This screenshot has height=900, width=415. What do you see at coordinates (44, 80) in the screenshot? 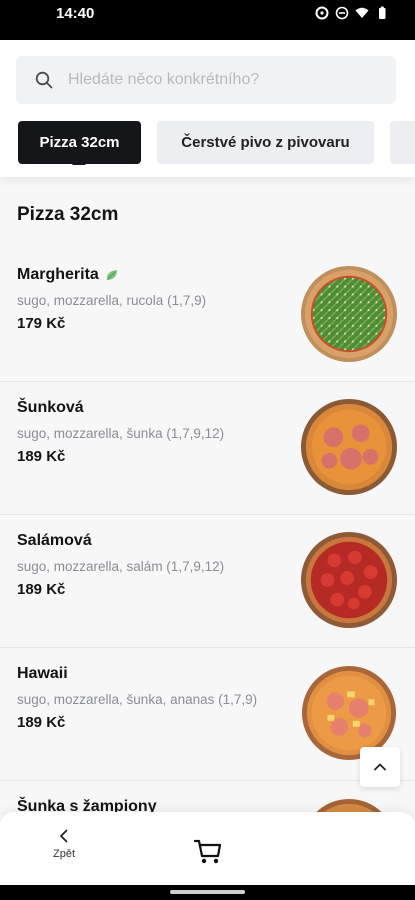
I see `search-icon` at bounding box center [44, 80].